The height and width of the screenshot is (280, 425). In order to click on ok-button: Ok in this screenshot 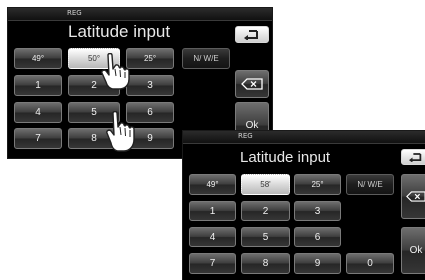, I will do `click(413, 250)`.